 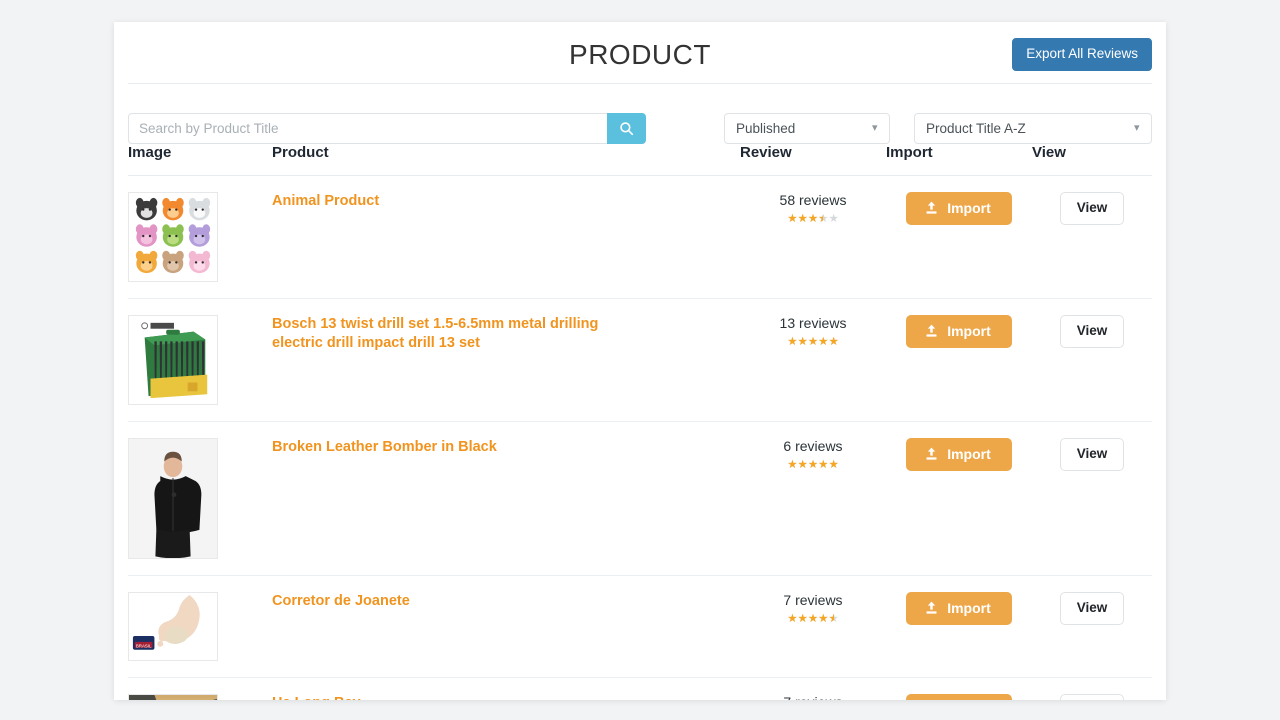 I want to click on product-title-link: Corretor de Joanete, so click(x=341, y=601).